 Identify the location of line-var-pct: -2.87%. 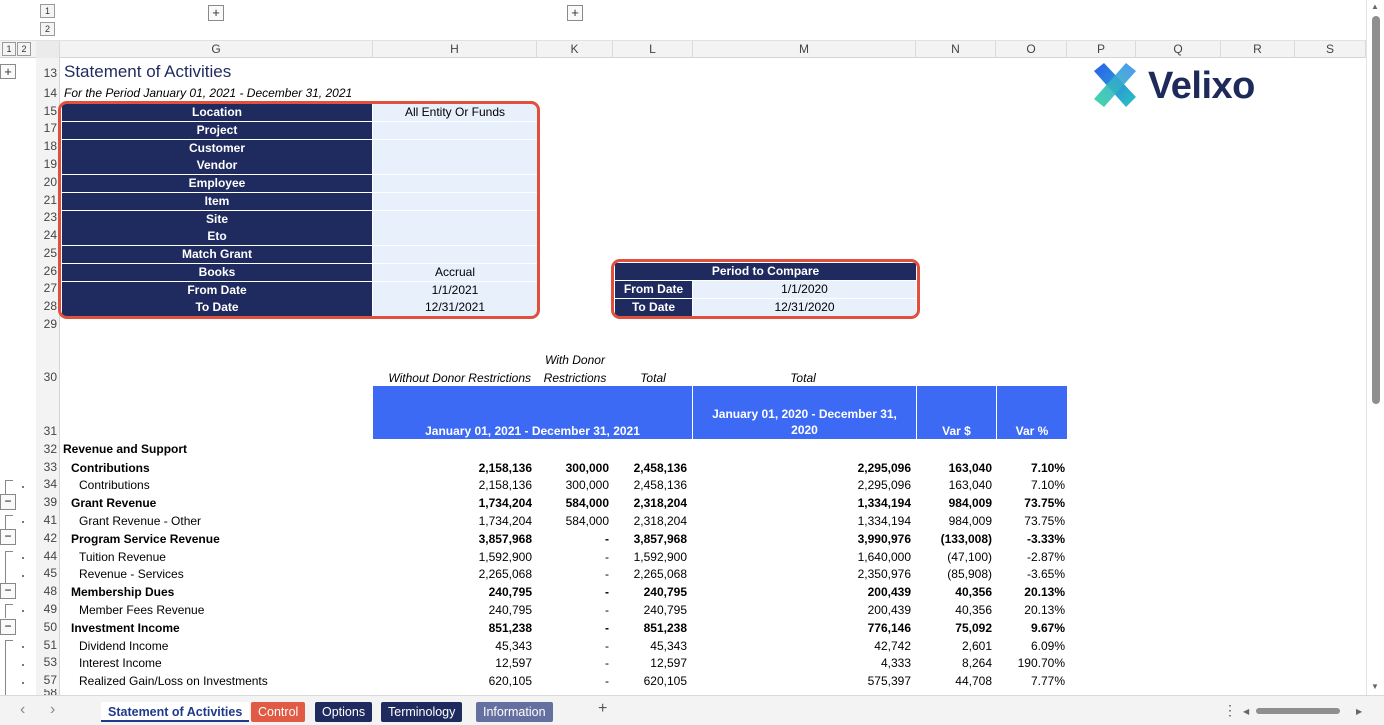
(1031, 557).